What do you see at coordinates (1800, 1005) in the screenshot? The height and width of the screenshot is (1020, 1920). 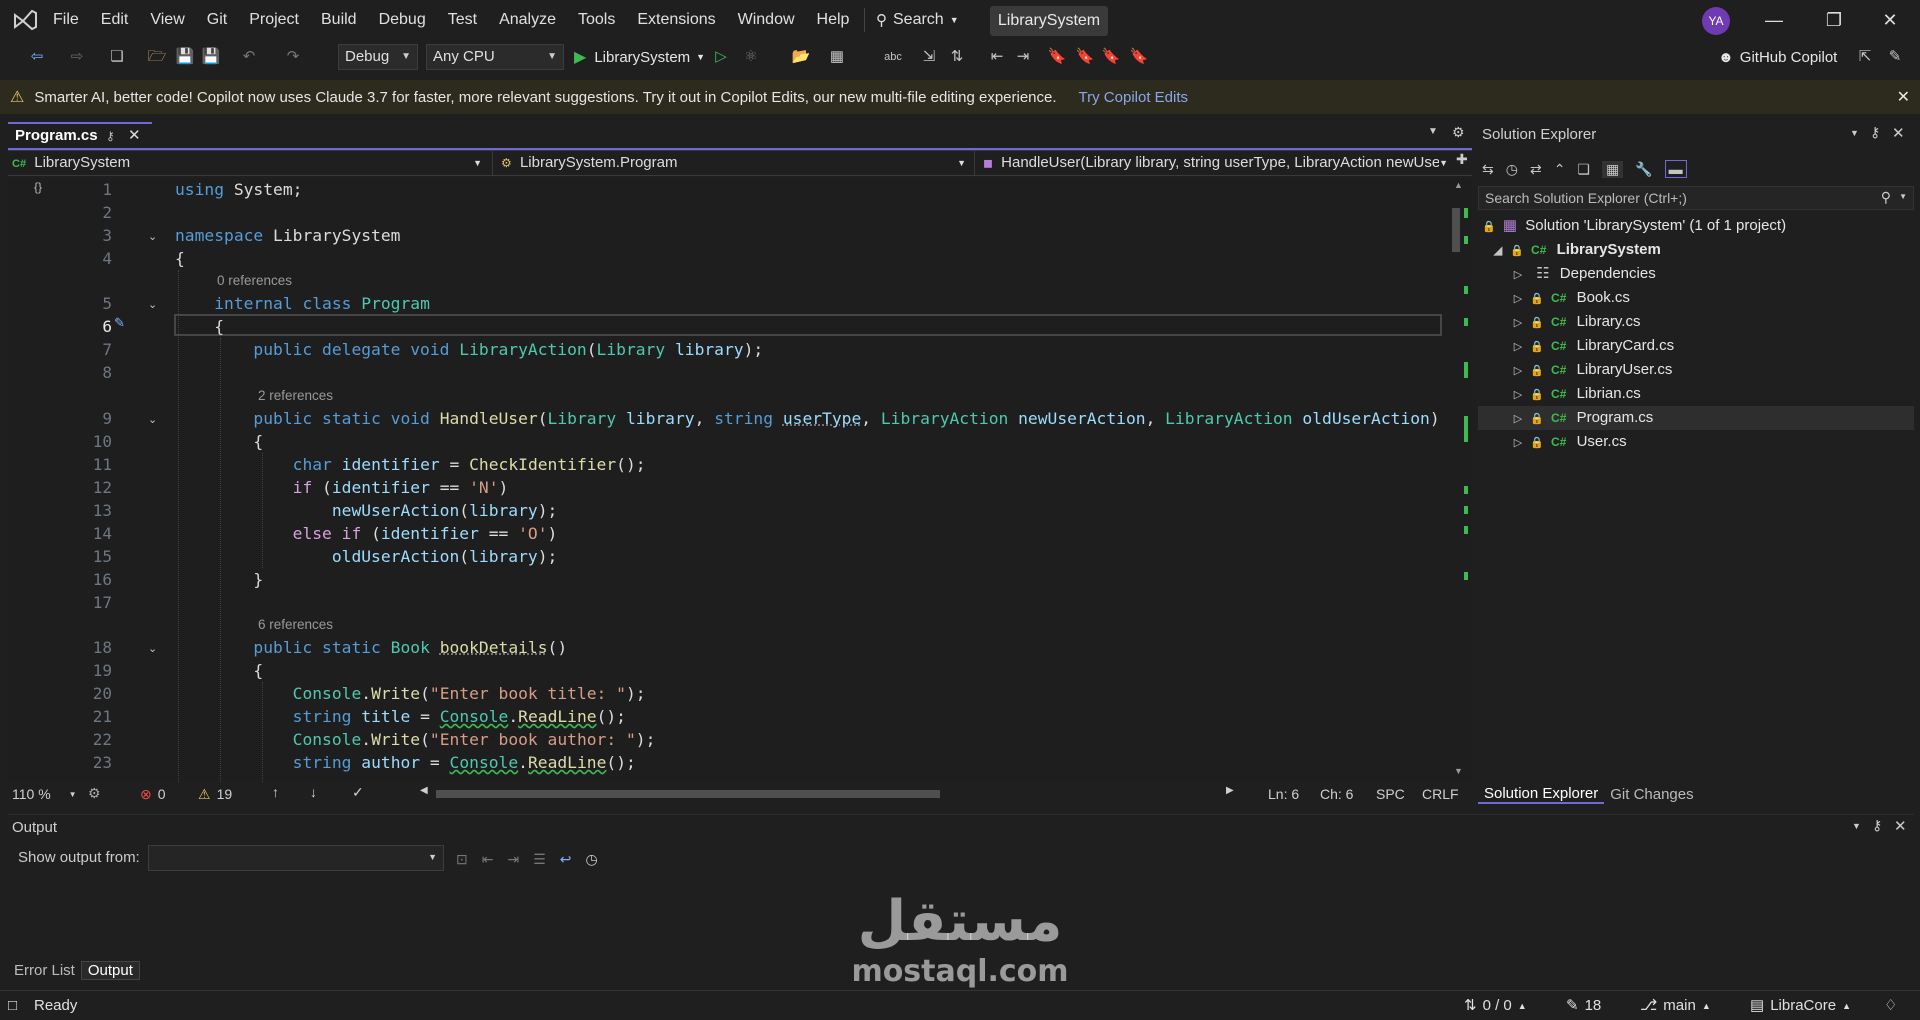 I see `repository-indicator: ▤ LibraCore ▲` at bounding box center [1800, 1005].